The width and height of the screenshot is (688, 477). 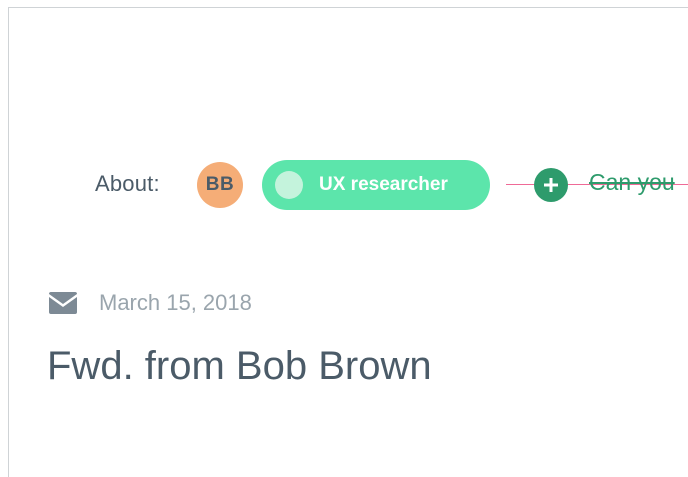 What do you see at coordinates (127, 183) in the screenshot?
I see `about-label: About:` at bounding box center [127, 183].